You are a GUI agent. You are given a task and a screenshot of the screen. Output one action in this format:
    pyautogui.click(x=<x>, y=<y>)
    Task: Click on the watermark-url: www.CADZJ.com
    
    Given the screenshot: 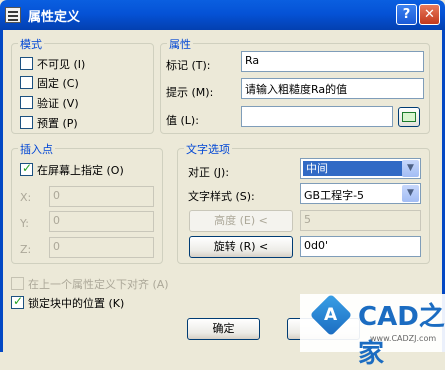 What is the action you would take?
    pyautogui.click(x=403, y=338)
    